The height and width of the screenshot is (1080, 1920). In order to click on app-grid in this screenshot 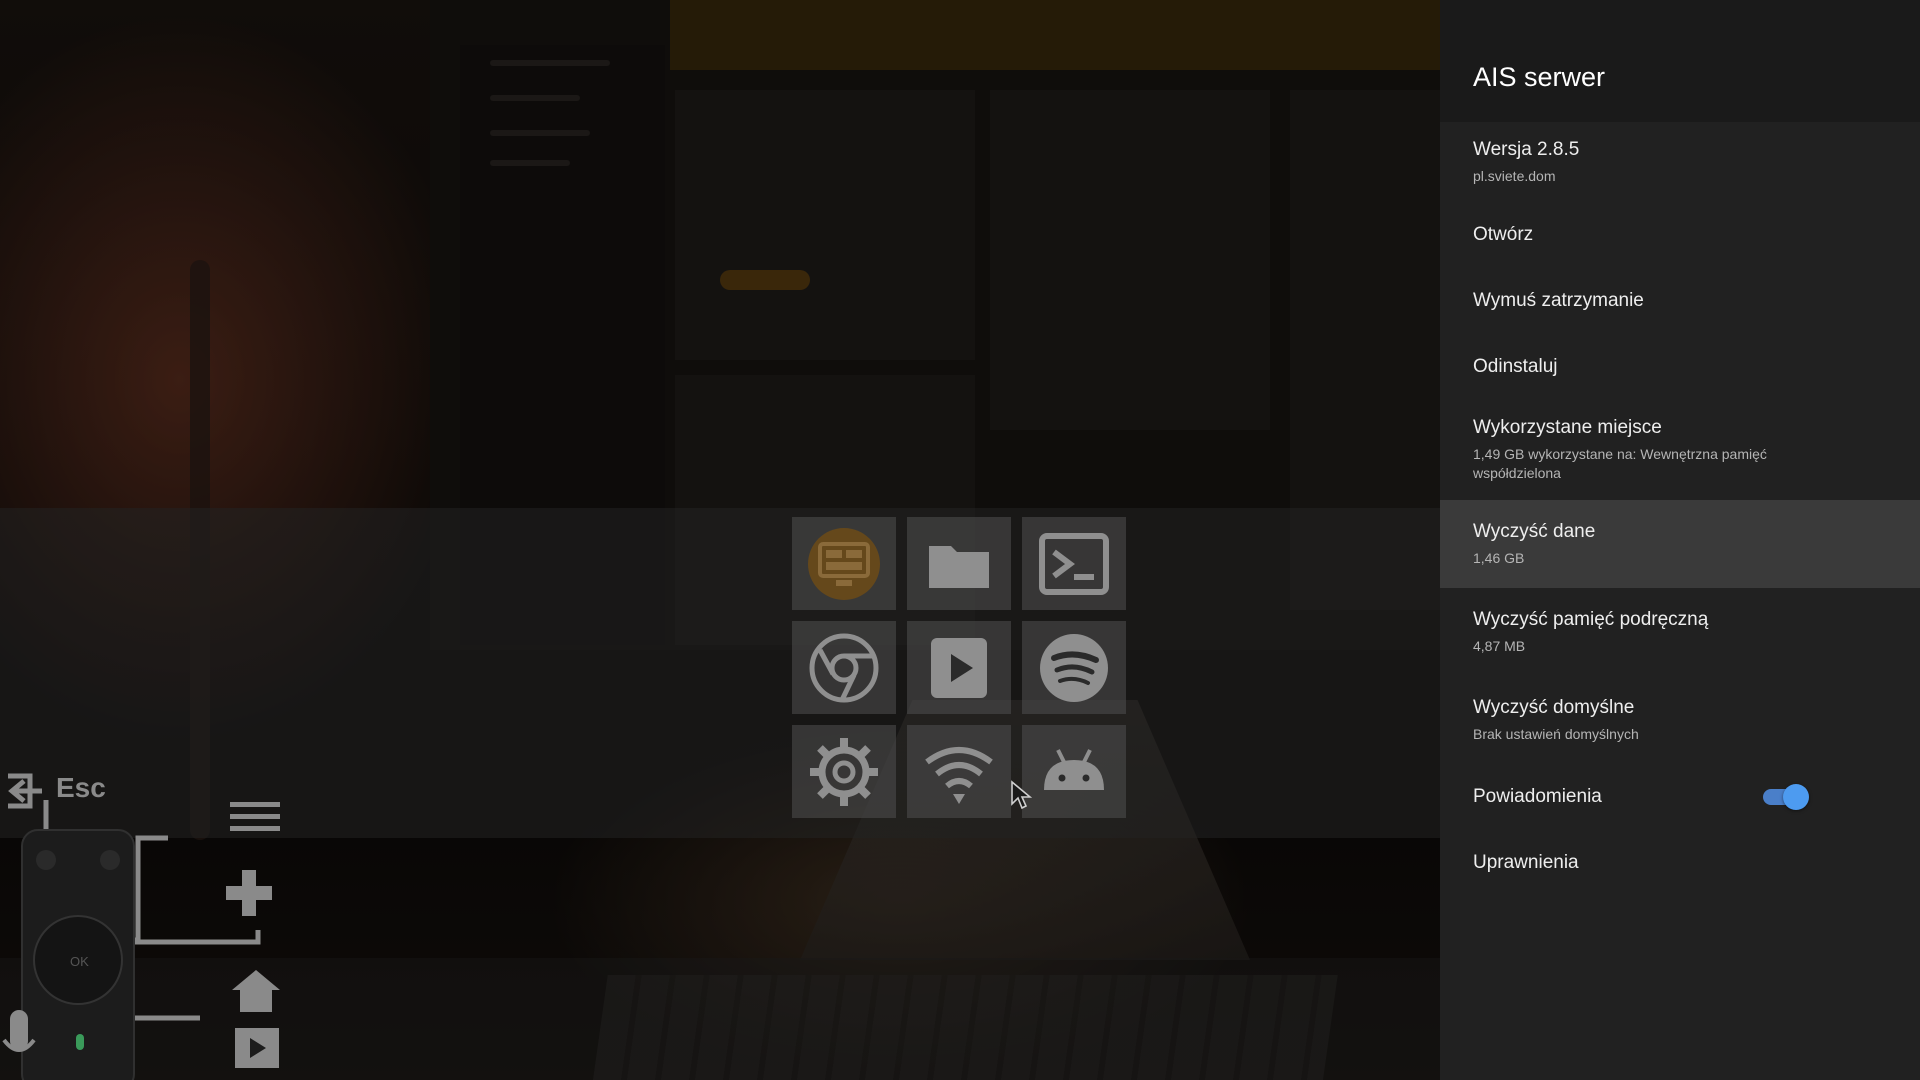, I will do `click(959, 667)`.